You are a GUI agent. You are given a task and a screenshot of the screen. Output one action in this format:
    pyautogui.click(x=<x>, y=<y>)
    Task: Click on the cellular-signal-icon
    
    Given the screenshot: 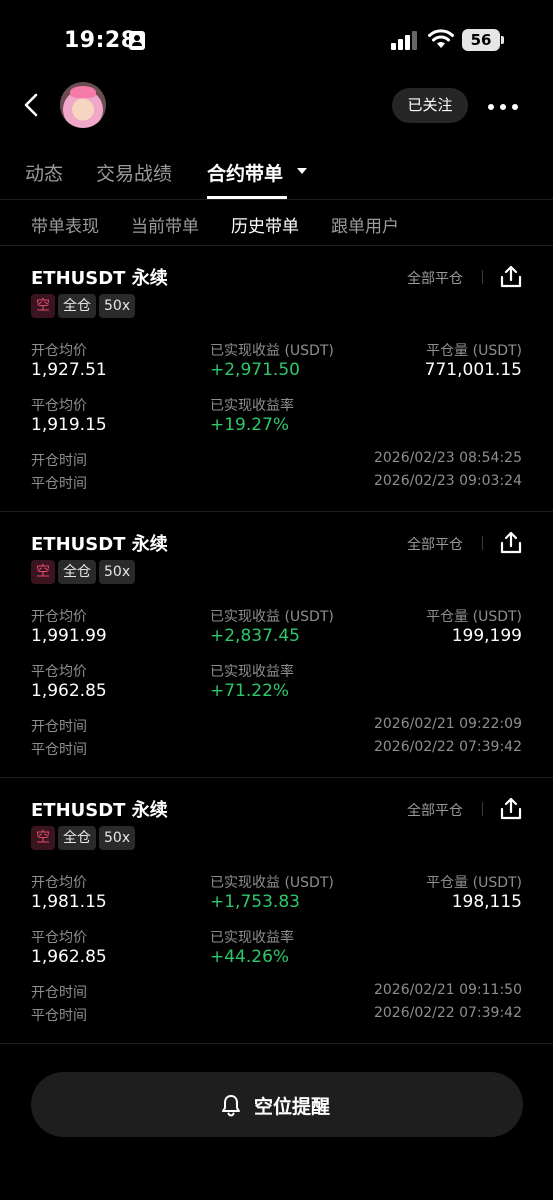 What is the action you would take?
    pyautogui.click(x=405, y=40)
    